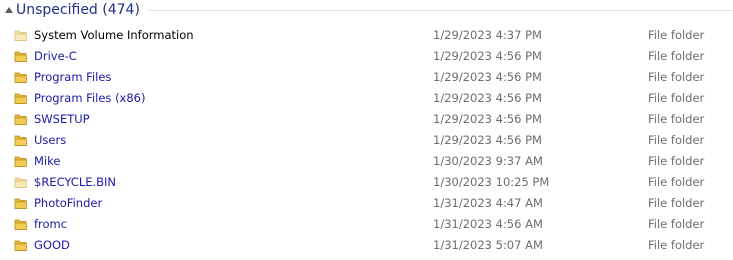  What do you see at coordinates (366, 161) in the screenshot?
I see `file-row: Mike 1/30/2023 9:37 AM File folder` at bounding box center [366, 161].